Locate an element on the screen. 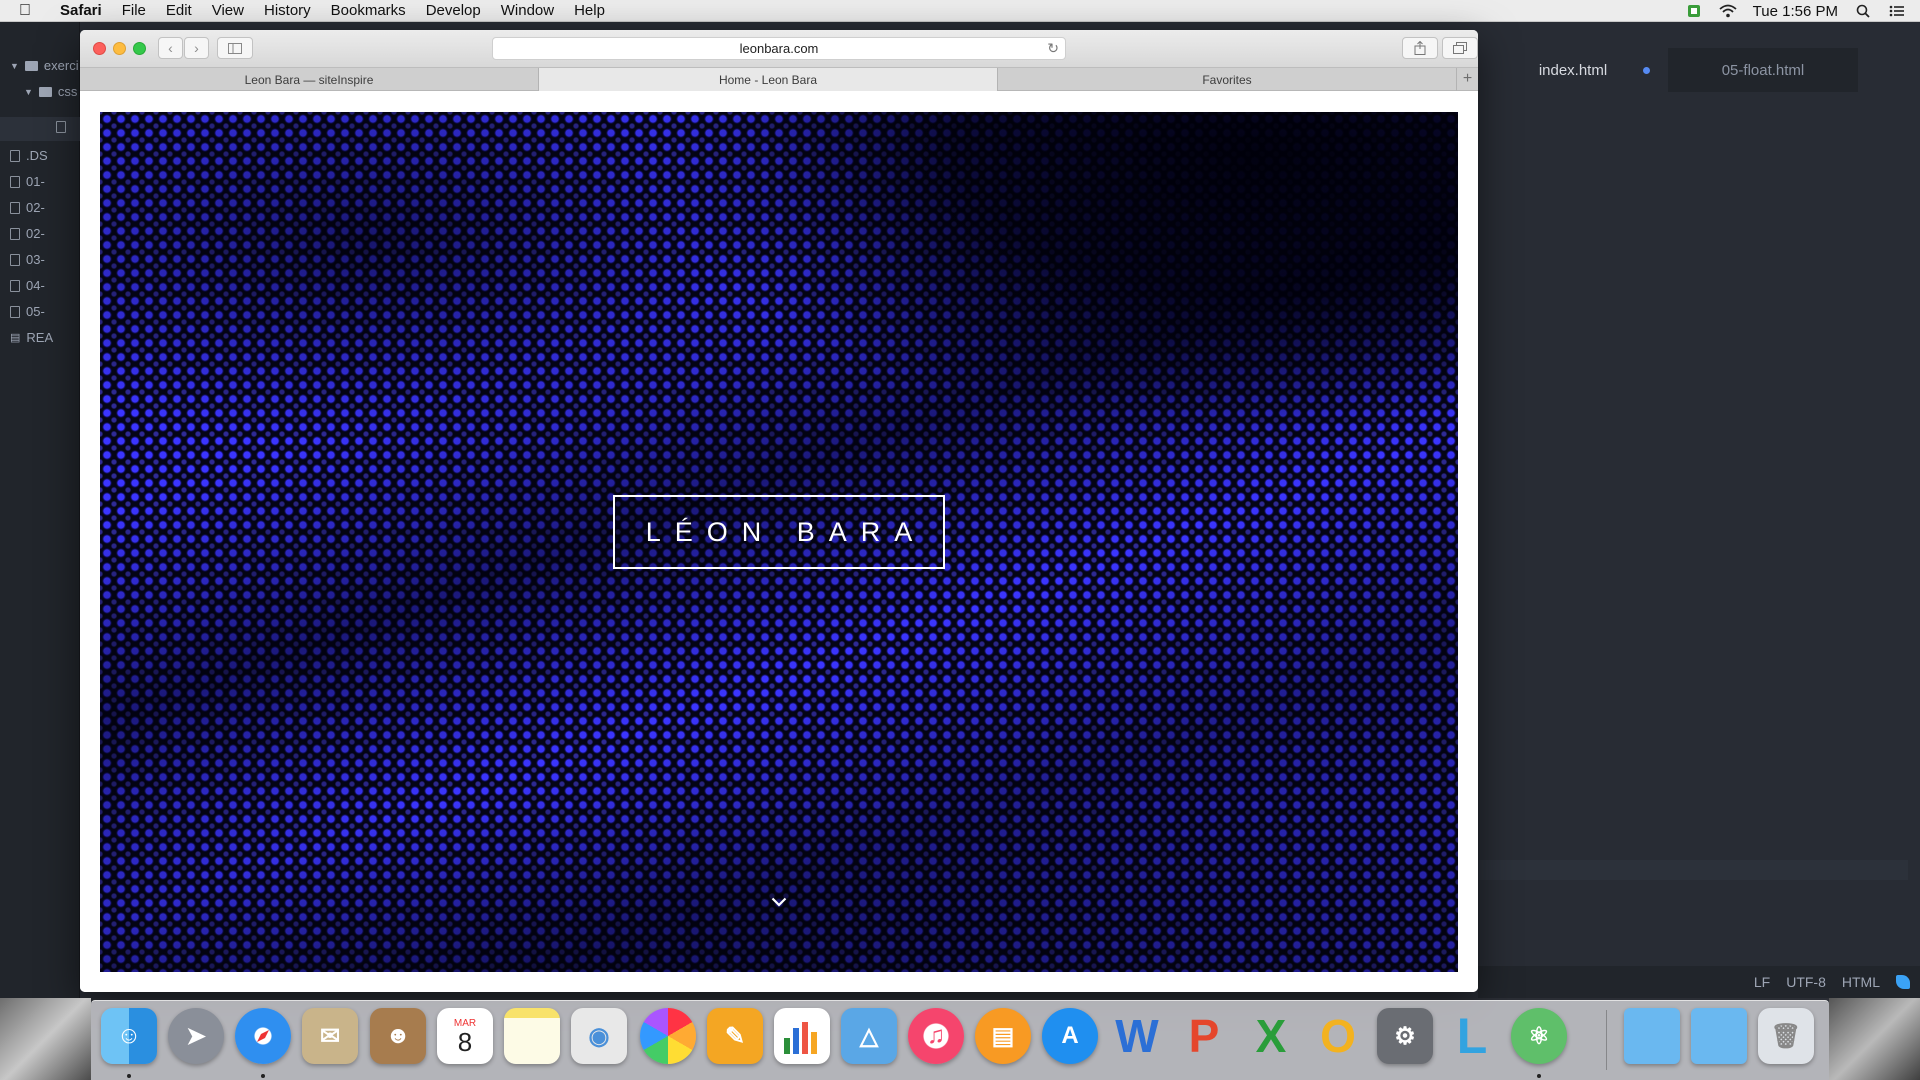  notification-center-icon is located at coordinates (1897, 11).